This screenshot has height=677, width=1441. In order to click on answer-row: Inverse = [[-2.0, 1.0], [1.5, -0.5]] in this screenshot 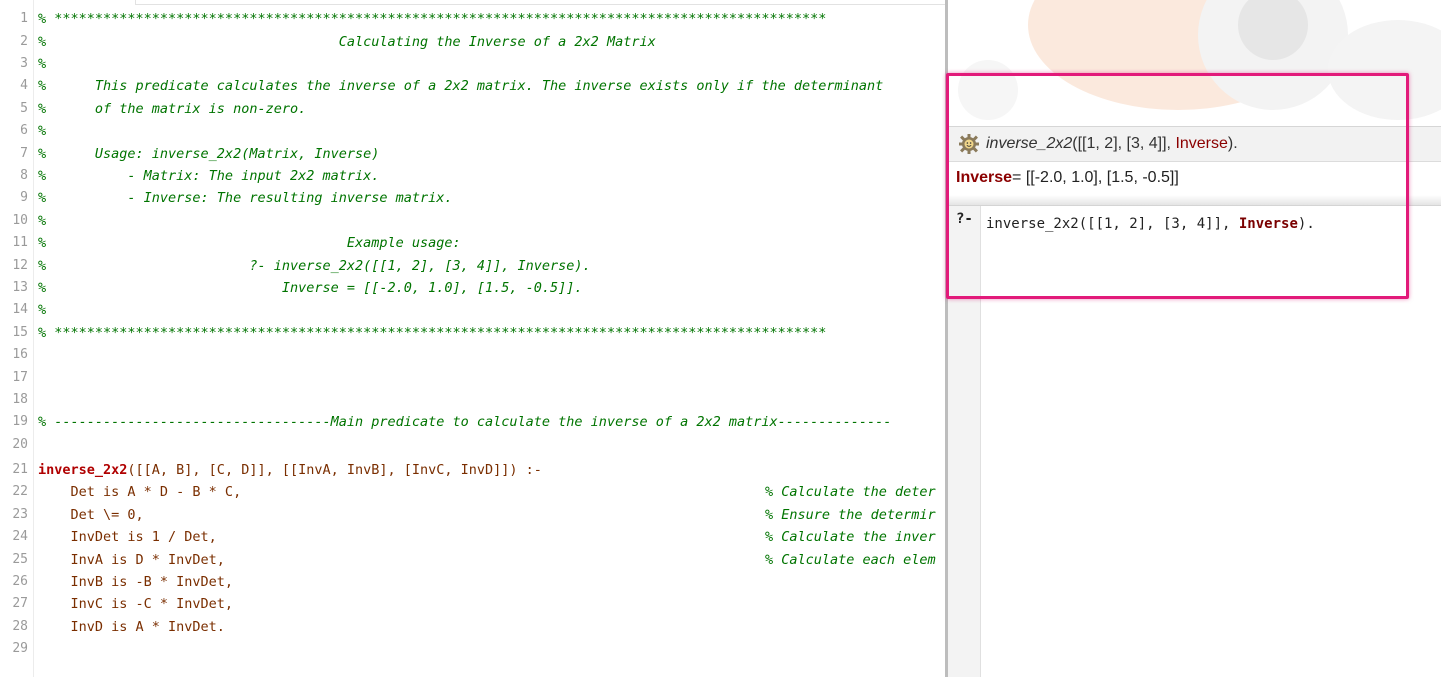, I will do `click(1194, 178)`.